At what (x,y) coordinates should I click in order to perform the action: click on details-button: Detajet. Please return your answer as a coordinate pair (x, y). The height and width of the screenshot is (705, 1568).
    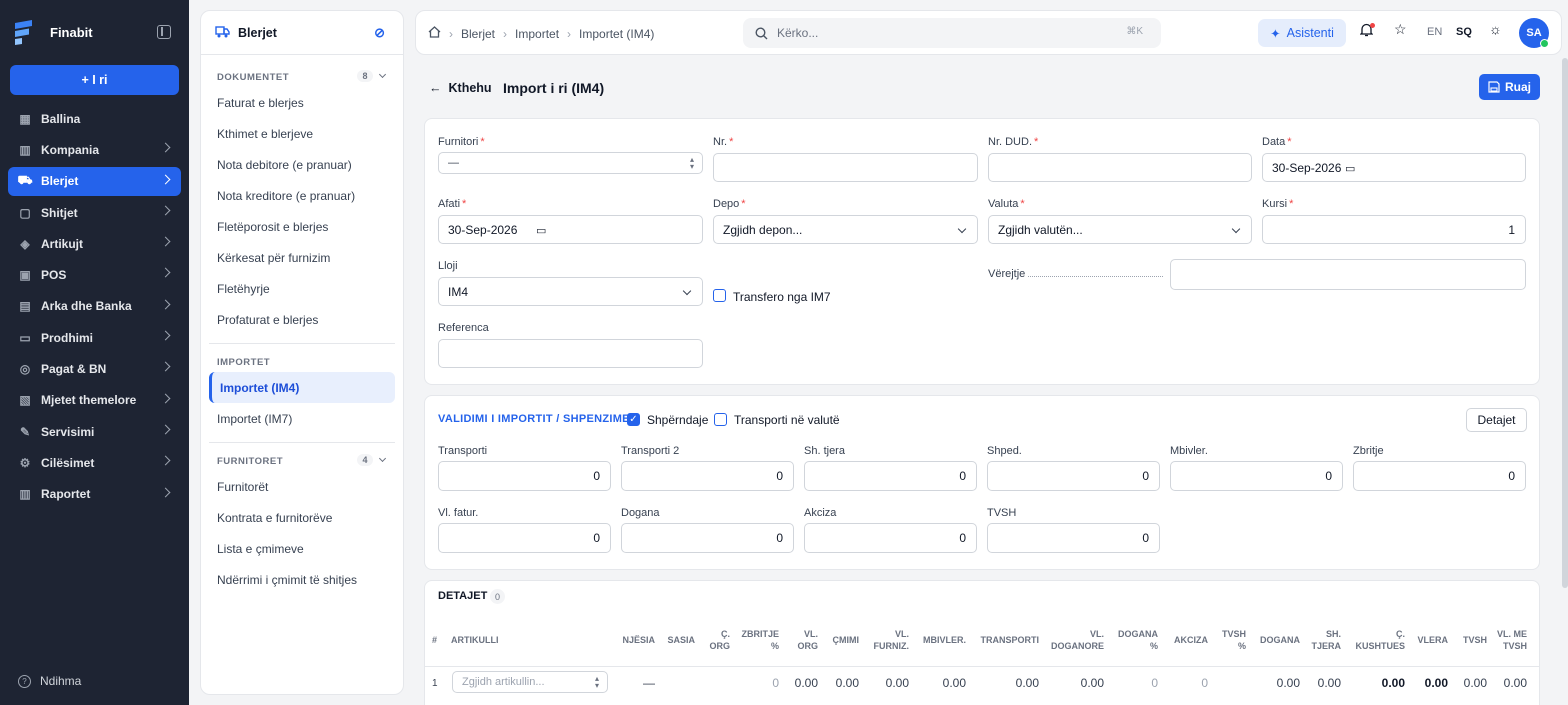
    Looking at the image, I should click on (1496, 420).